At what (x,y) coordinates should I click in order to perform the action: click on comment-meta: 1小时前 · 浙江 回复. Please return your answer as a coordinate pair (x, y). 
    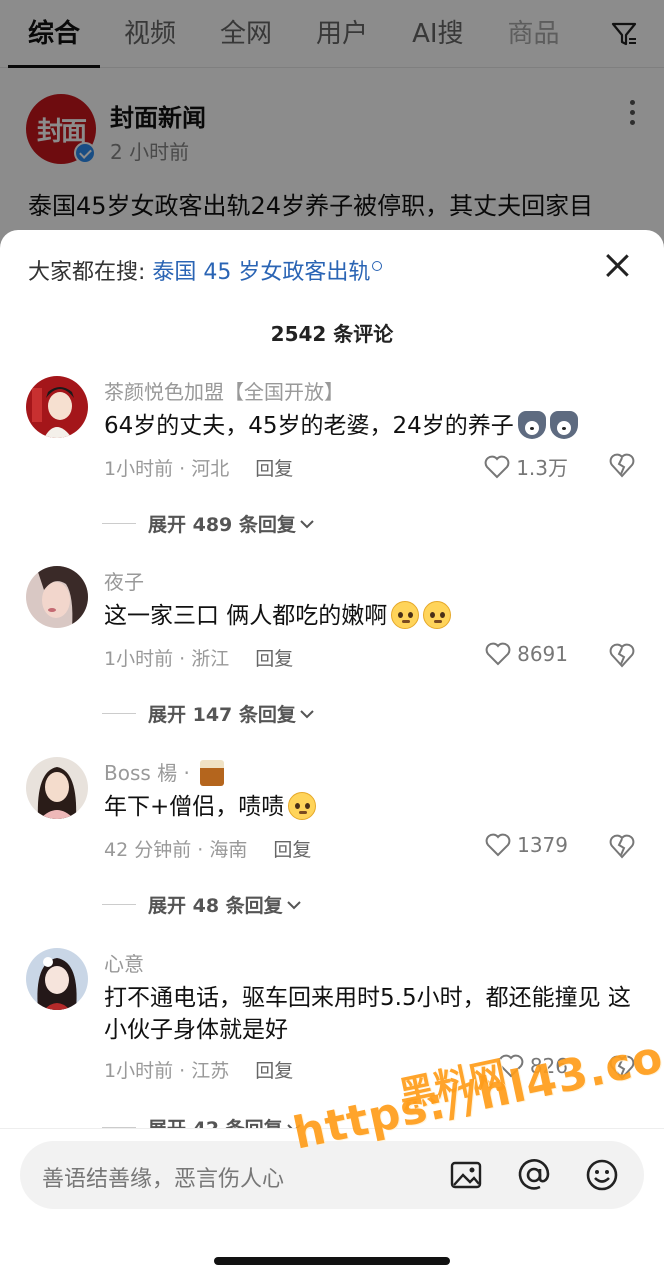
    Looking at the image, I should click on (198, 657).